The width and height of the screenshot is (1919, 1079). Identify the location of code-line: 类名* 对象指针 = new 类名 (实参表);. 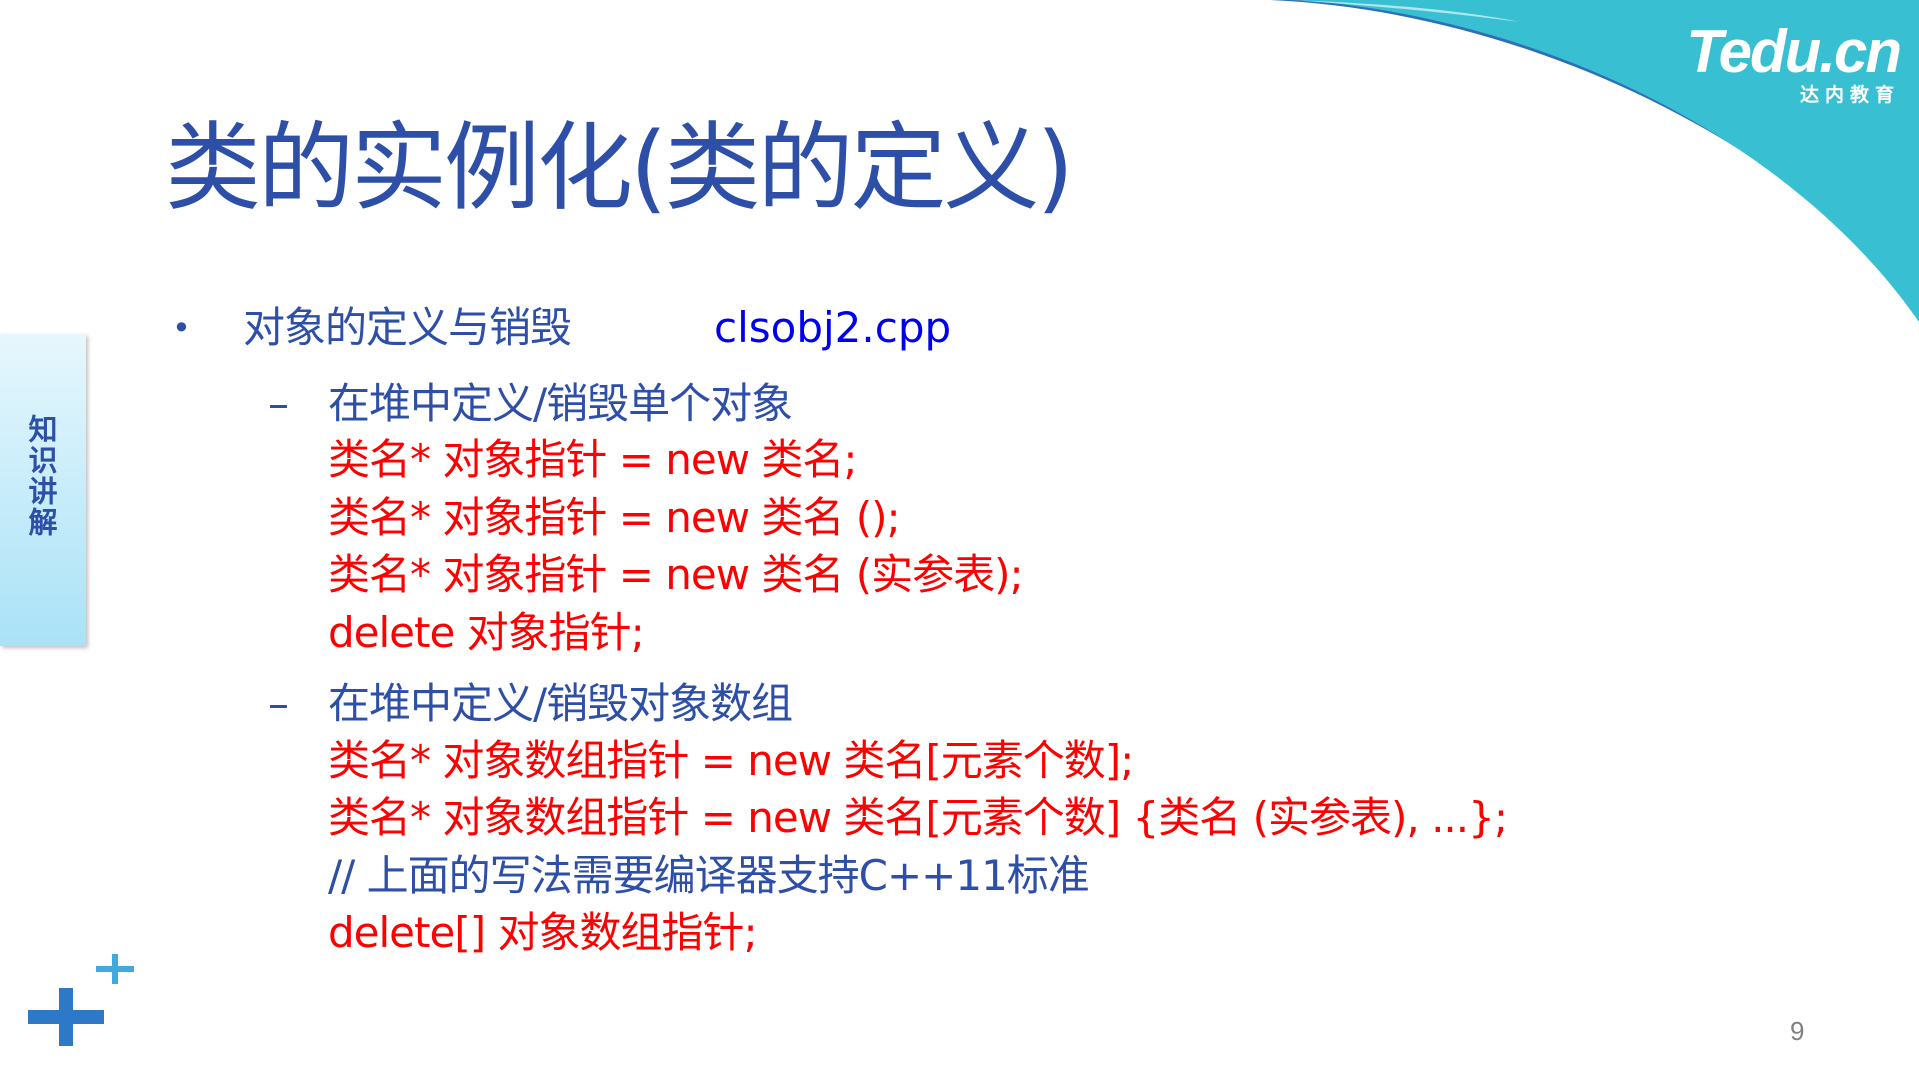
(676, 574).